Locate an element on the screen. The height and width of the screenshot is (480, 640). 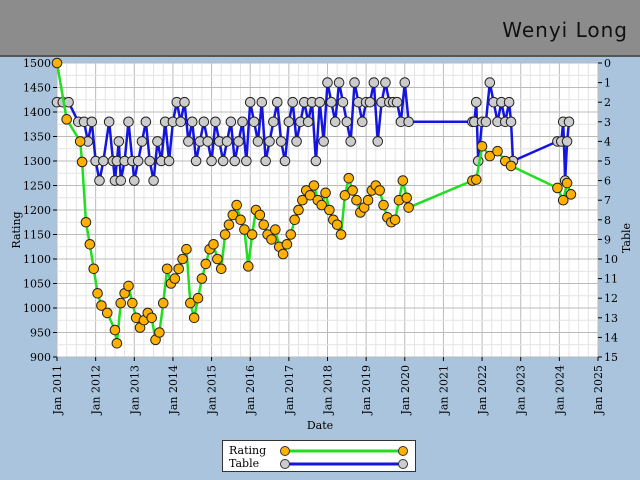
y-tick-label: 1450 is located at coordinates (37, 88).